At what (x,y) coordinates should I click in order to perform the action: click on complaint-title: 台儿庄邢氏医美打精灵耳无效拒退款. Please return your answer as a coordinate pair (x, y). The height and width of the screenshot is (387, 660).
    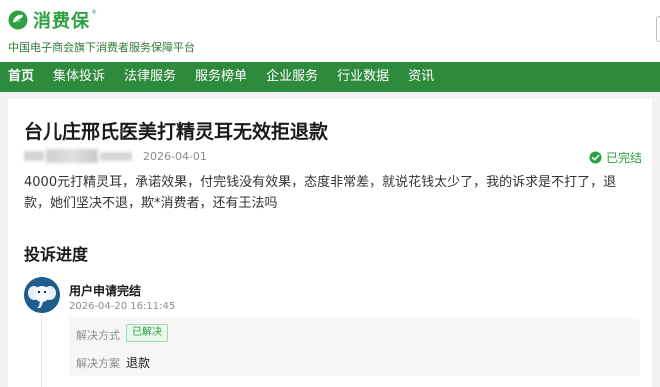
    Looking at the image, I should click on (176, 132).